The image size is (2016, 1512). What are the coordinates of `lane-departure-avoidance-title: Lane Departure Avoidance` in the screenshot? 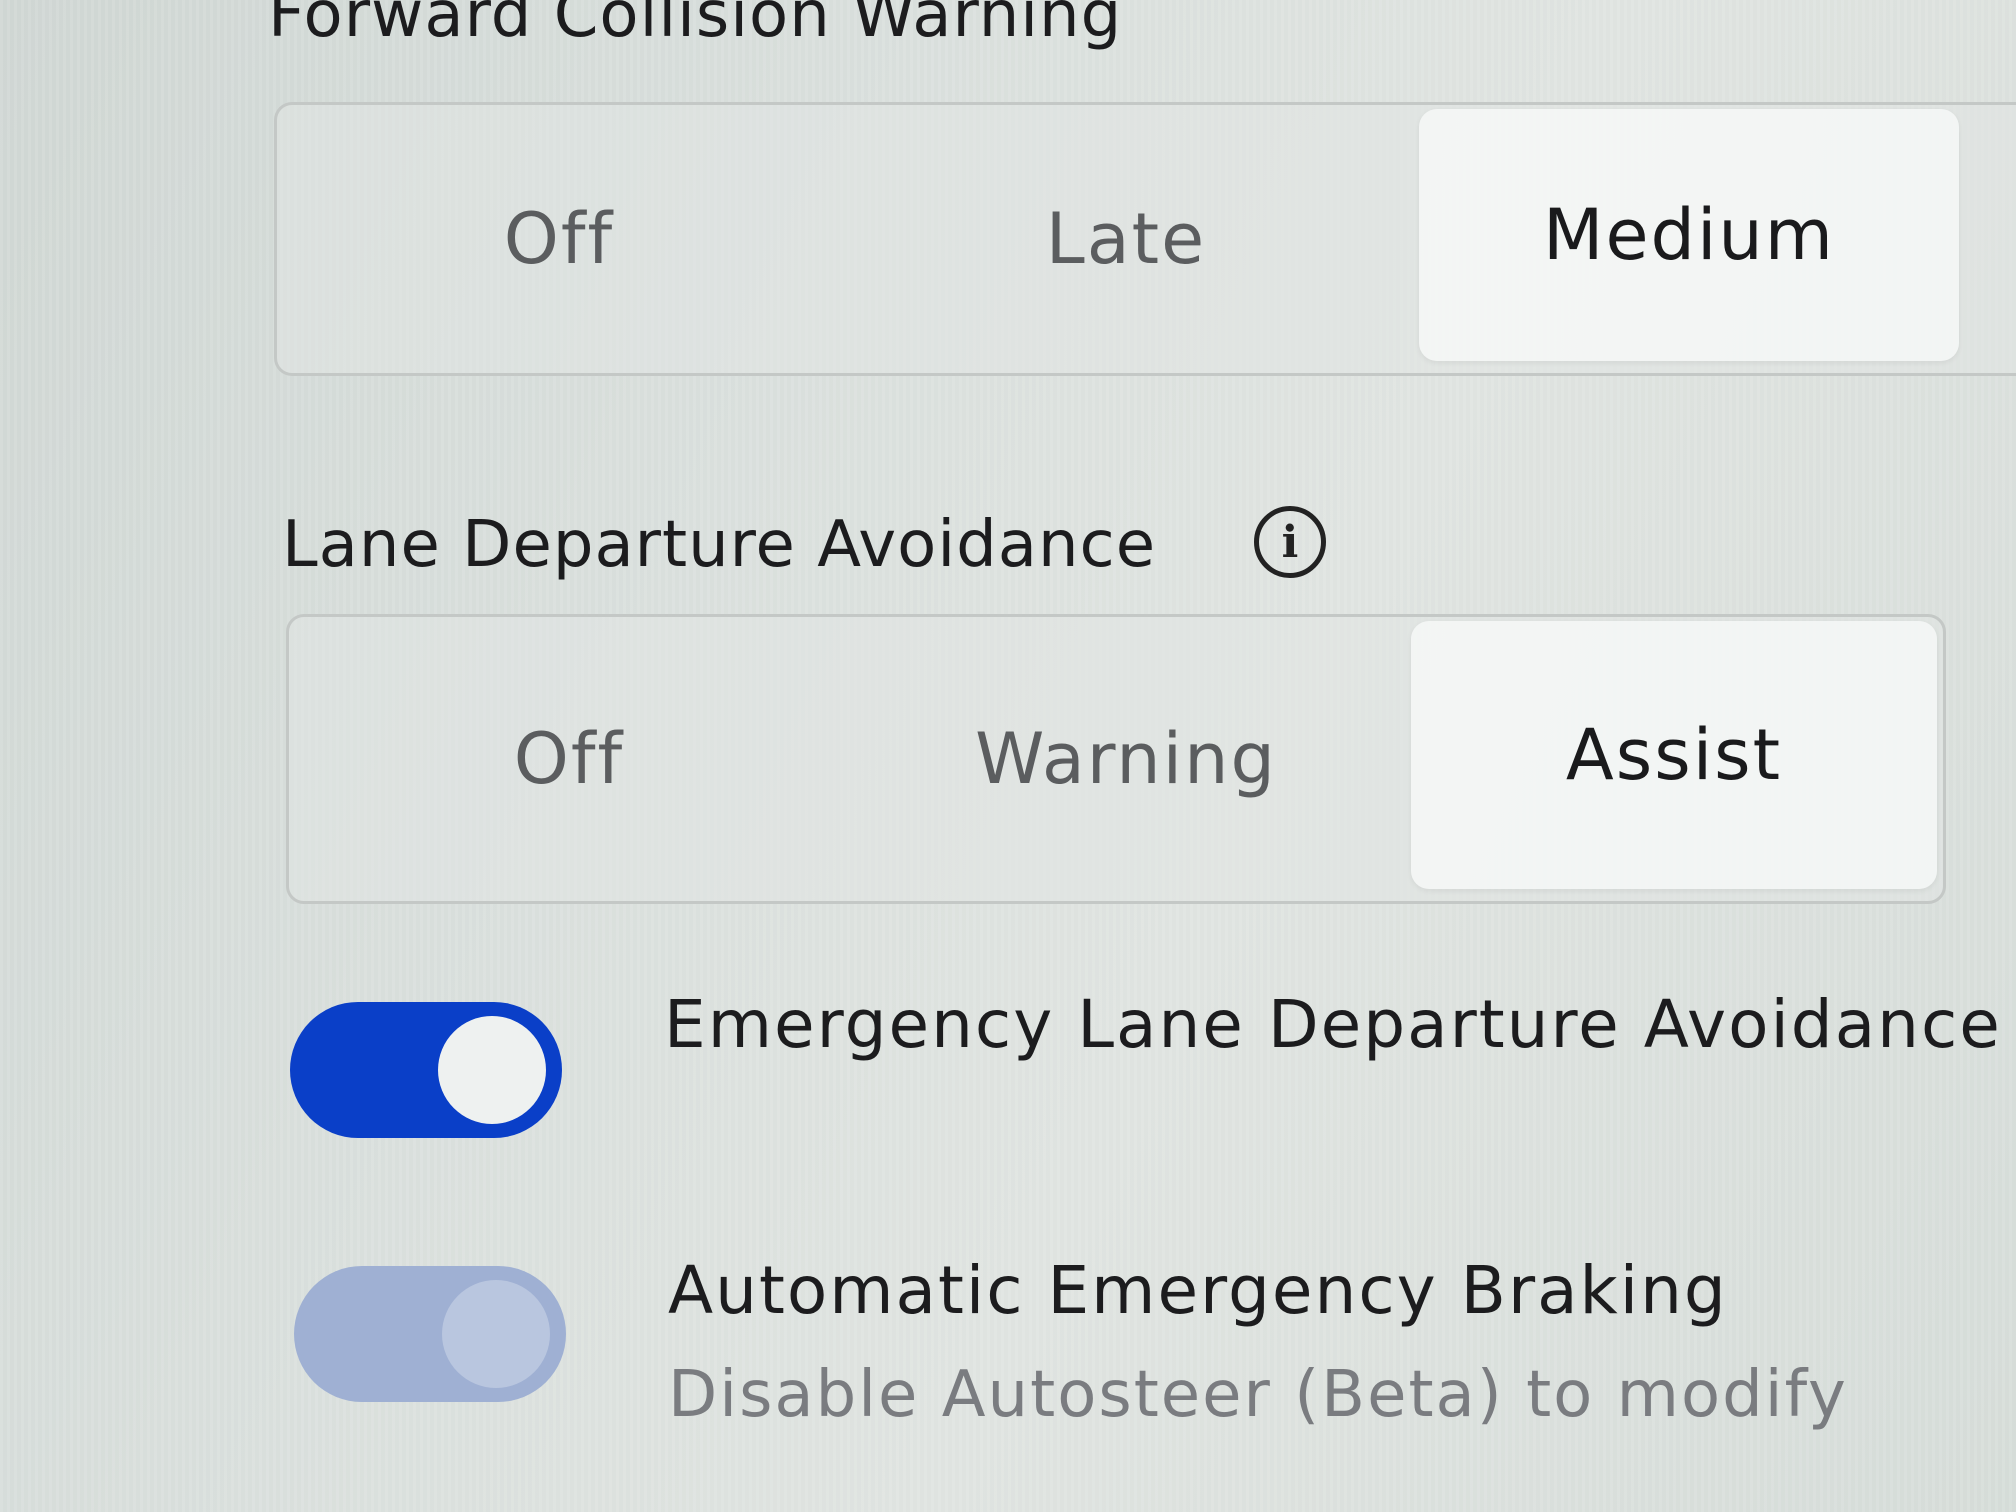 It's located at (719, 545).